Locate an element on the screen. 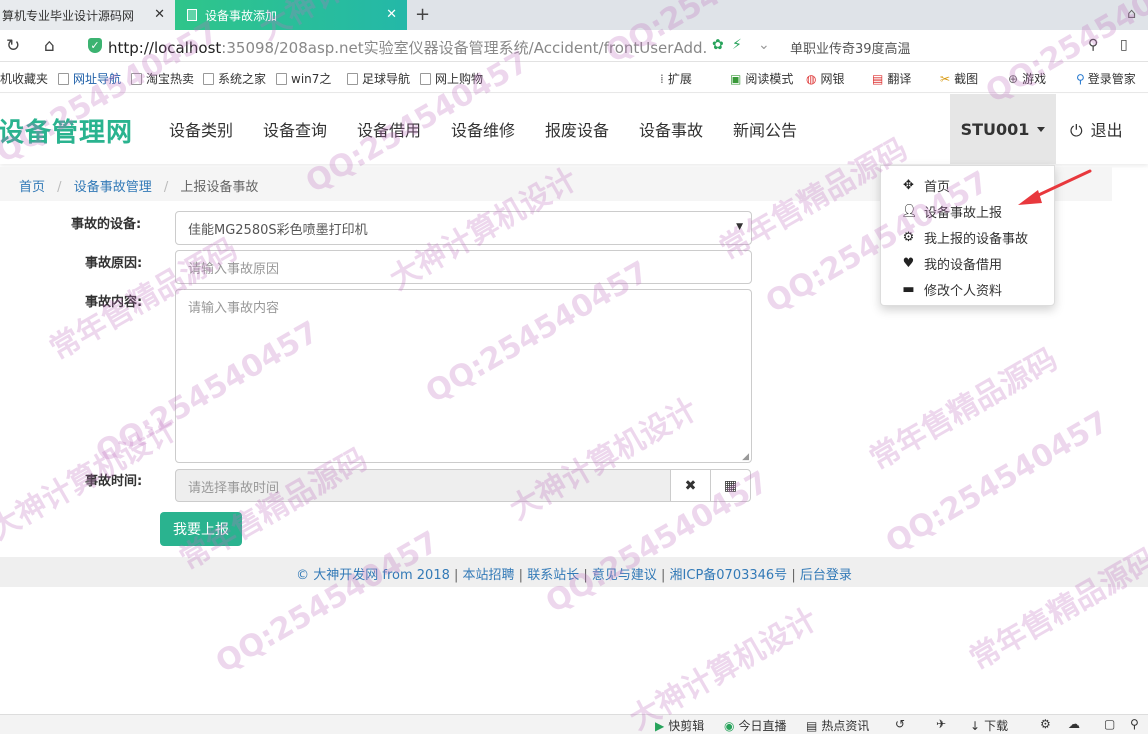 The height and width of the screenshot is (734, 1148). nav-device-repair: 设备维修 is located at coordinates (483, 129).